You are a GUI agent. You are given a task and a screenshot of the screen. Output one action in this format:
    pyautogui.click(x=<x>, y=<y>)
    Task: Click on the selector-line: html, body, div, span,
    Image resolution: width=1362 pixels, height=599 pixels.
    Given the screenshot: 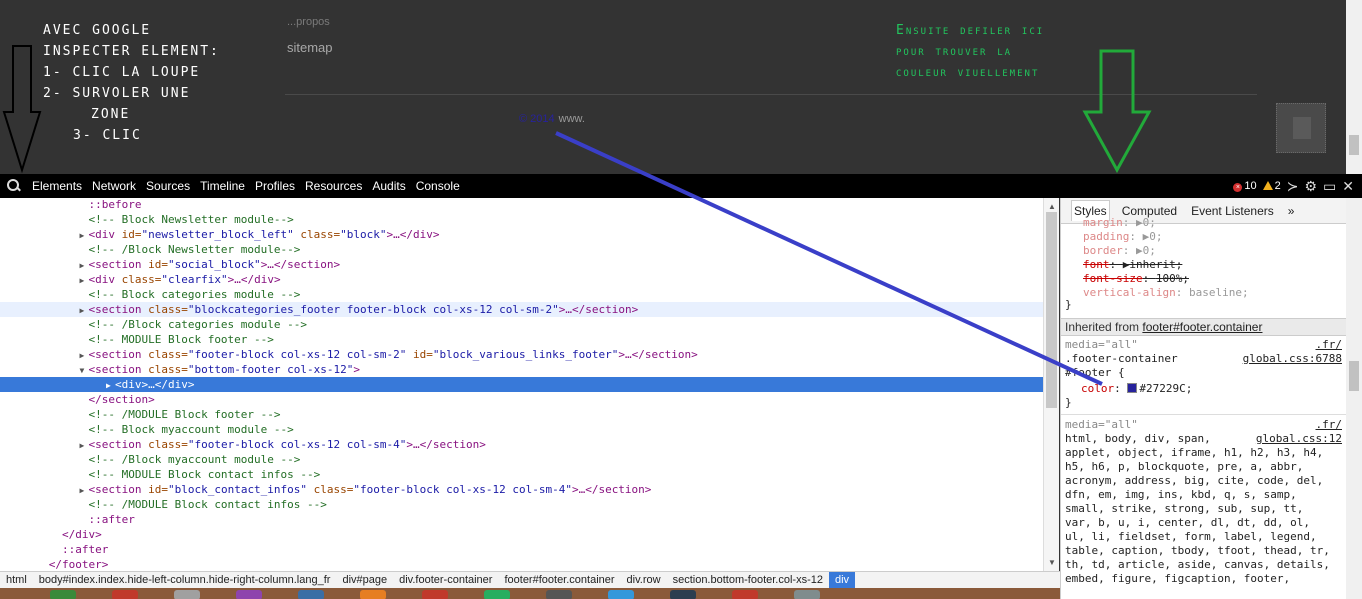 What is the action you would take?
    pyautogui.click(x=1138, y=439)
    